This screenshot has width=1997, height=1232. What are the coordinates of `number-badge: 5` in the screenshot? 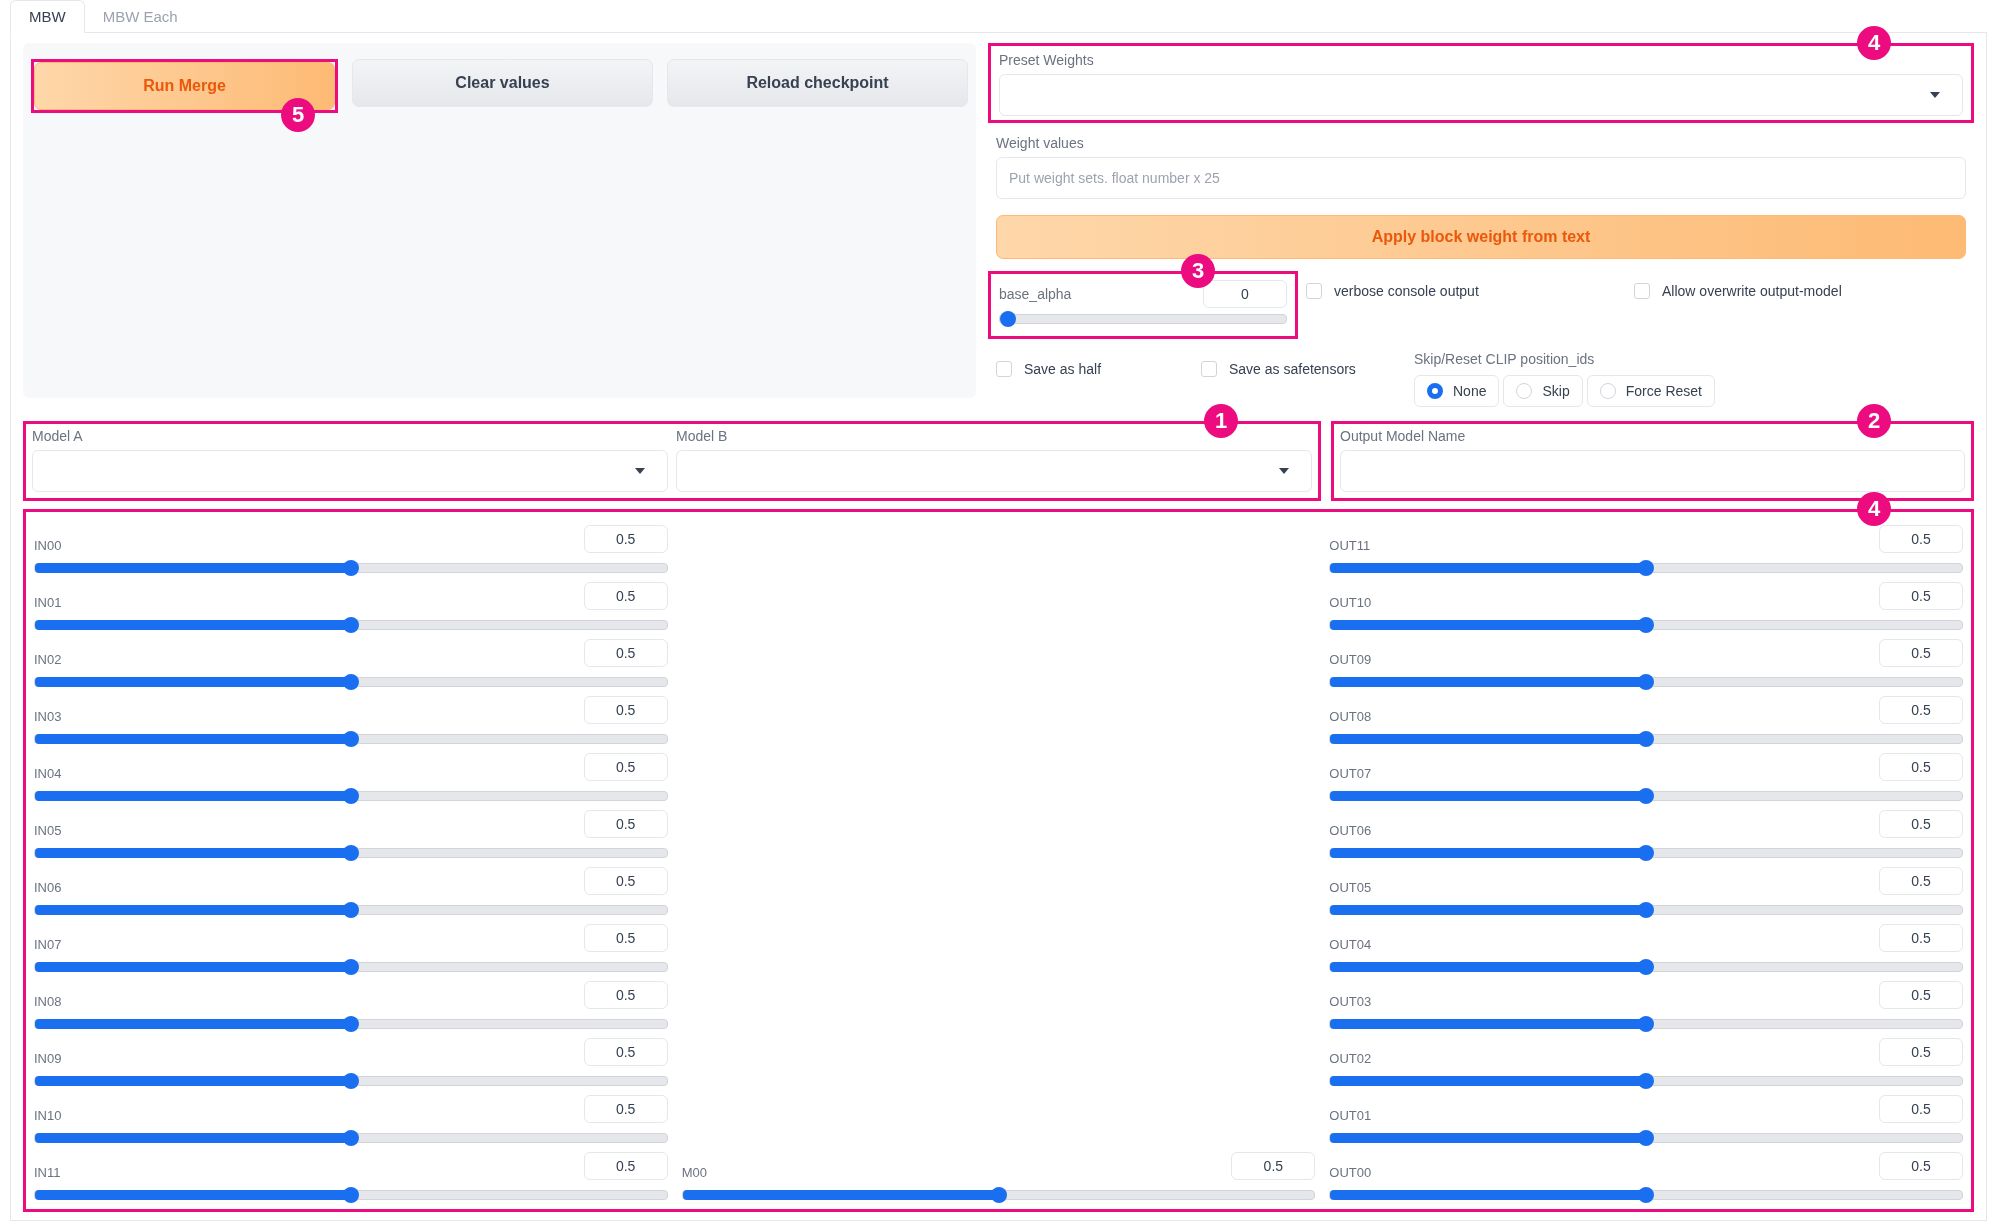 It's located at (298, 115).